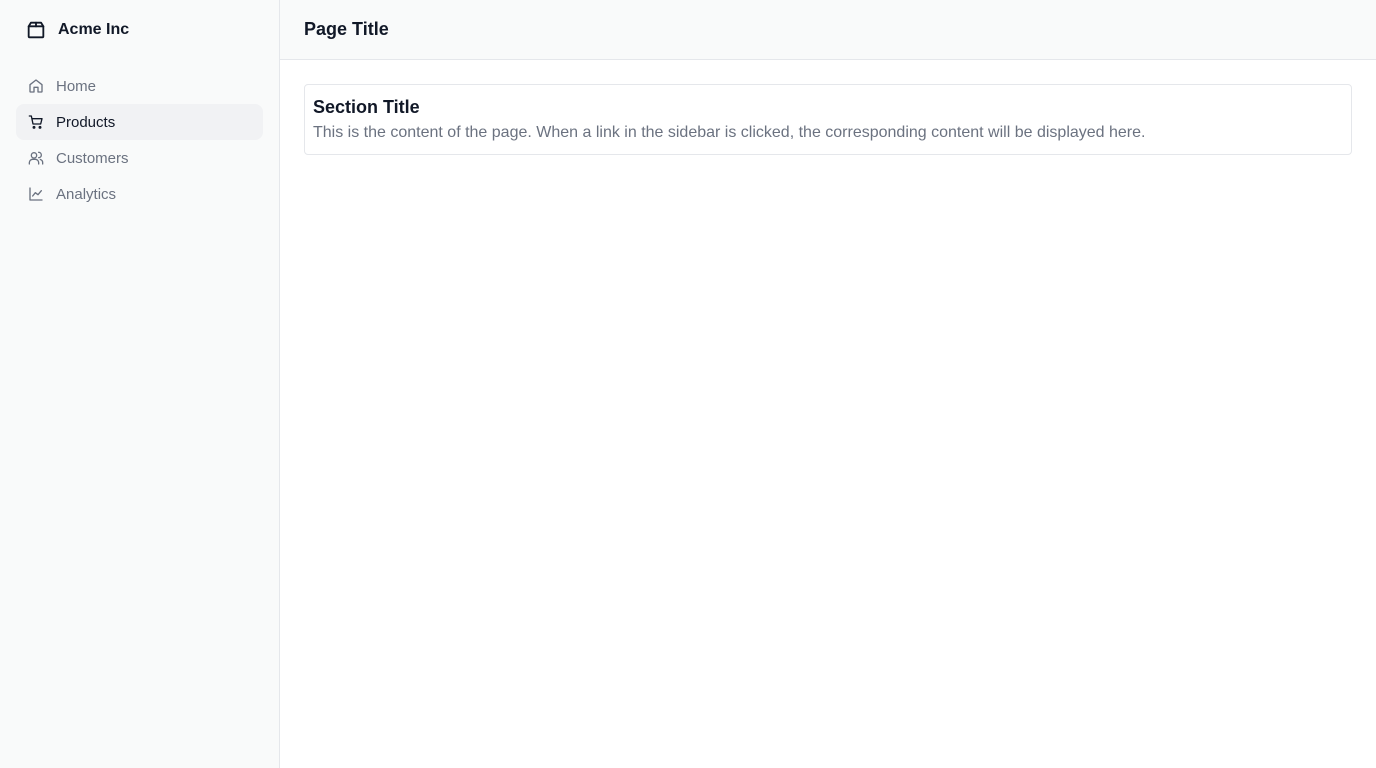 This screenshot has height=768, width=1376. I want to click on sidebar-item-label: Home, so click(76, 86).